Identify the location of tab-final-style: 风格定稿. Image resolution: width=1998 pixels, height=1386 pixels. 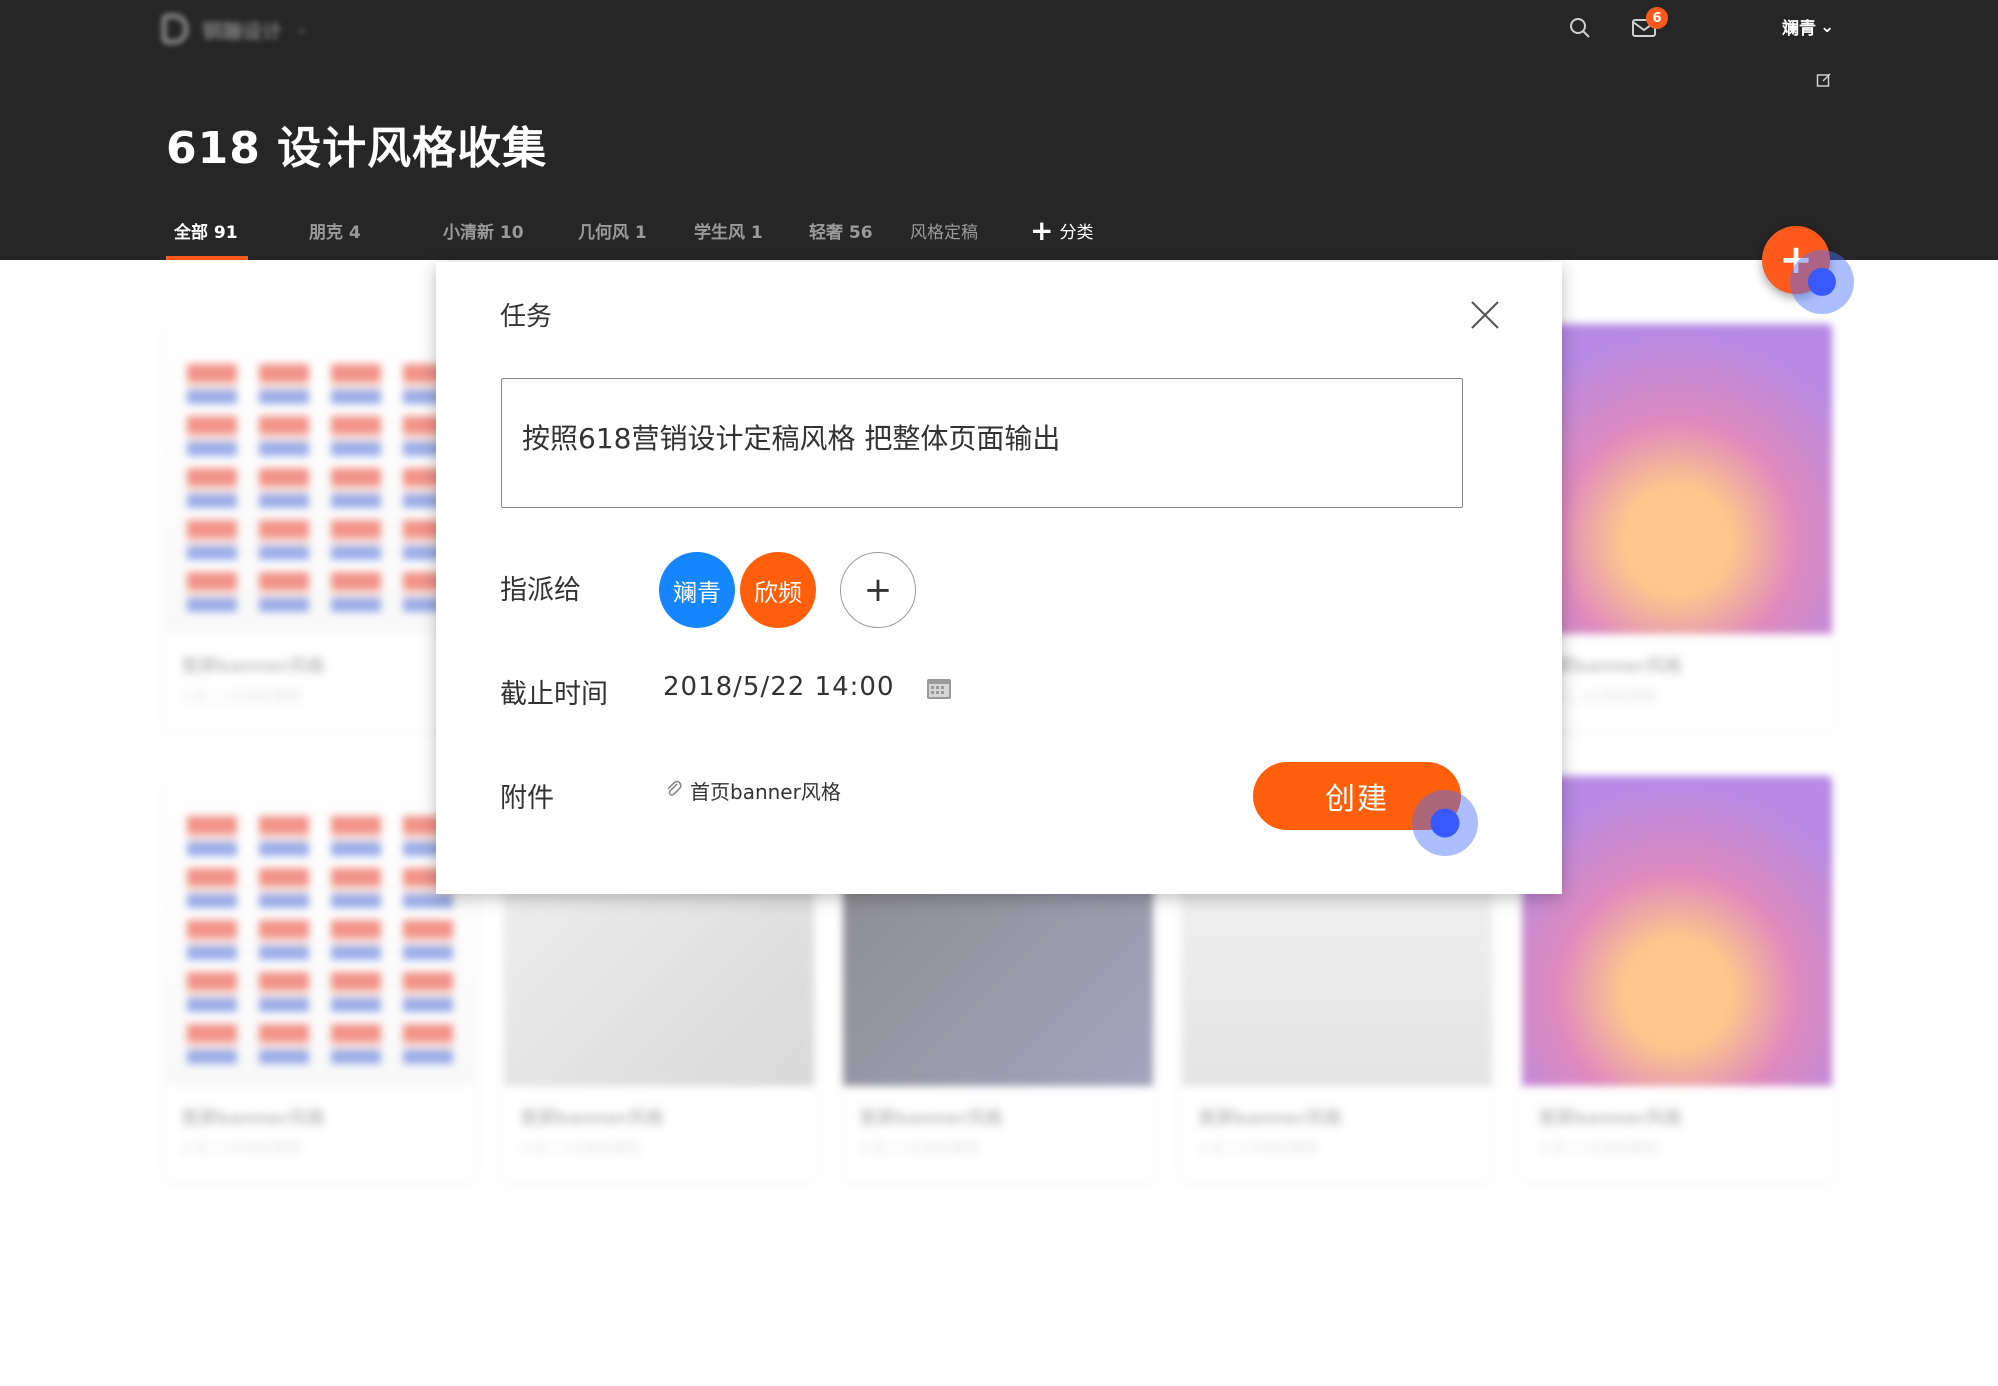
(944, 230).